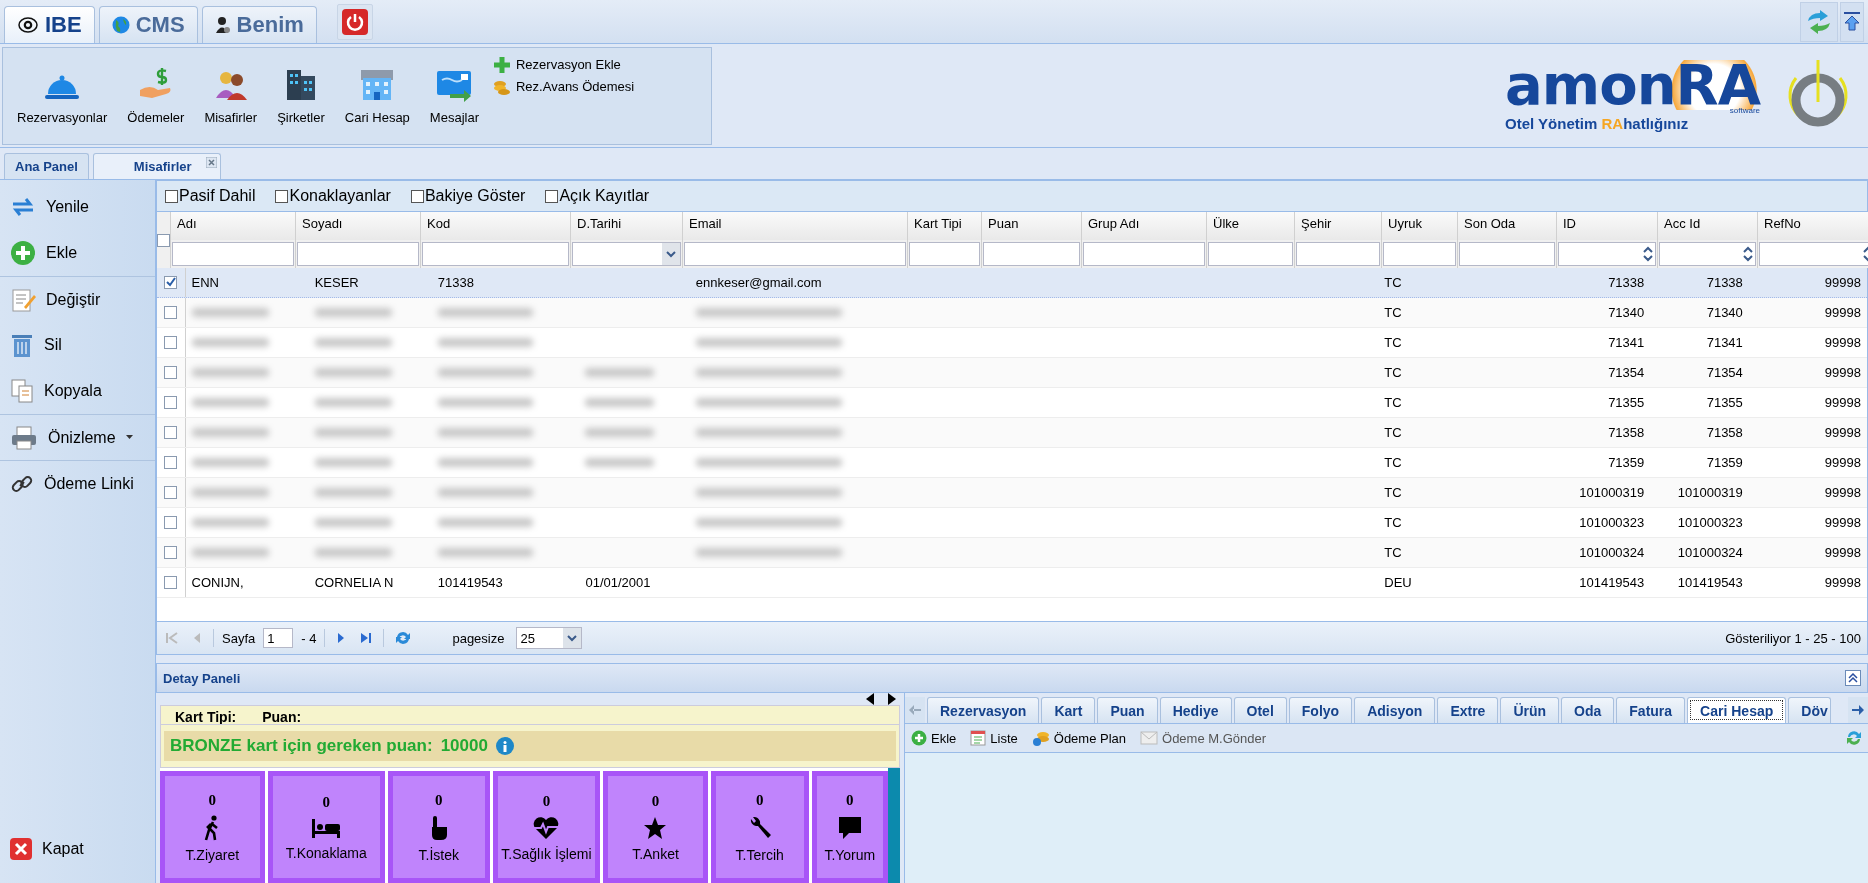 This screenshot has height=883, width=1868. What do you see at coordinates (1588, 710) in the screenshot?
I see `detail-tab: Oda` at bounding box center [1588, 710].